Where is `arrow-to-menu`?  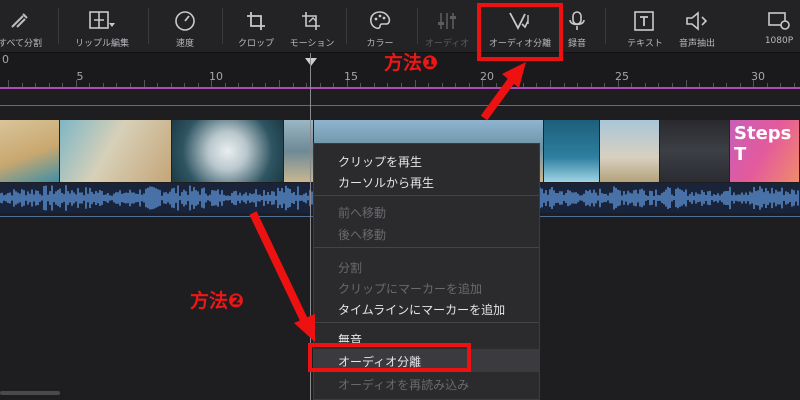 arrow-to-menu is located at coordinates (282, 276).